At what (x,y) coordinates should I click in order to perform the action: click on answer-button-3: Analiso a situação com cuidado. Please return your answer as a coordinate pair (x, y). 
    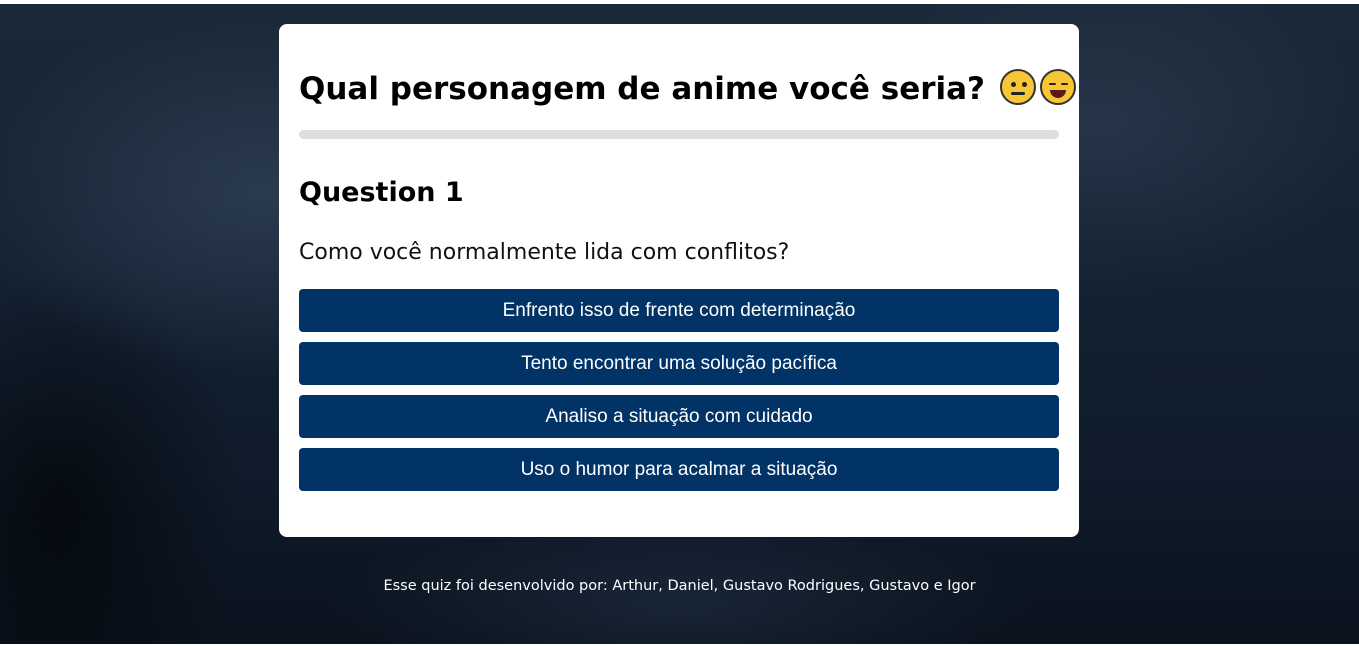
    Looking at the image, I should click on (679, 416).